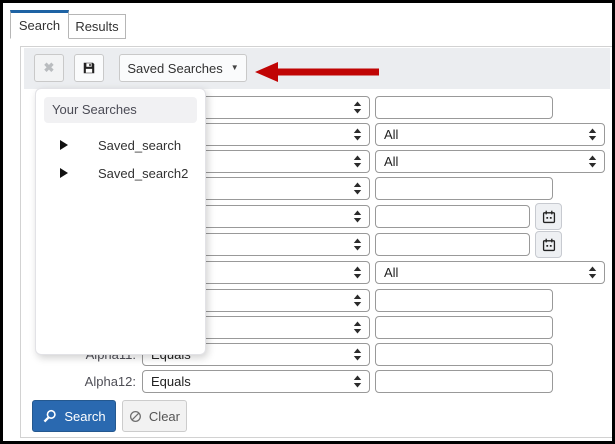 The image size is (615, 444). I want to click on tab-search: Search, so click(39, 24).